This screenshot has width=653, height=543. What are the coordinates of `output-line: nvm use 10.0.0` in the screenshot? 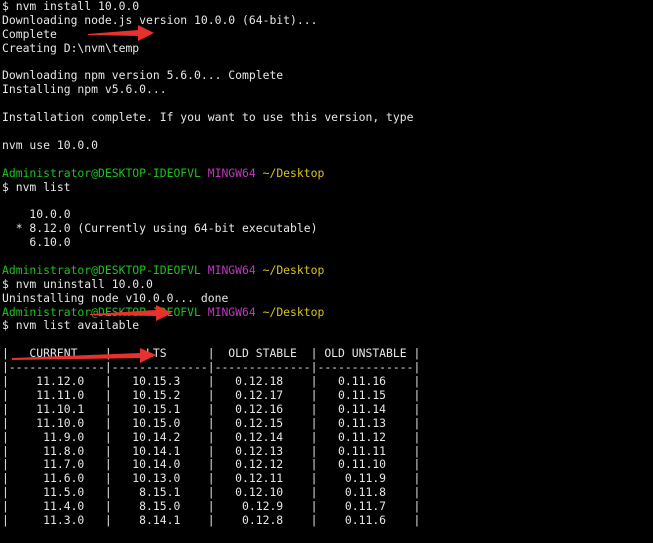 It's located at (50, 144).